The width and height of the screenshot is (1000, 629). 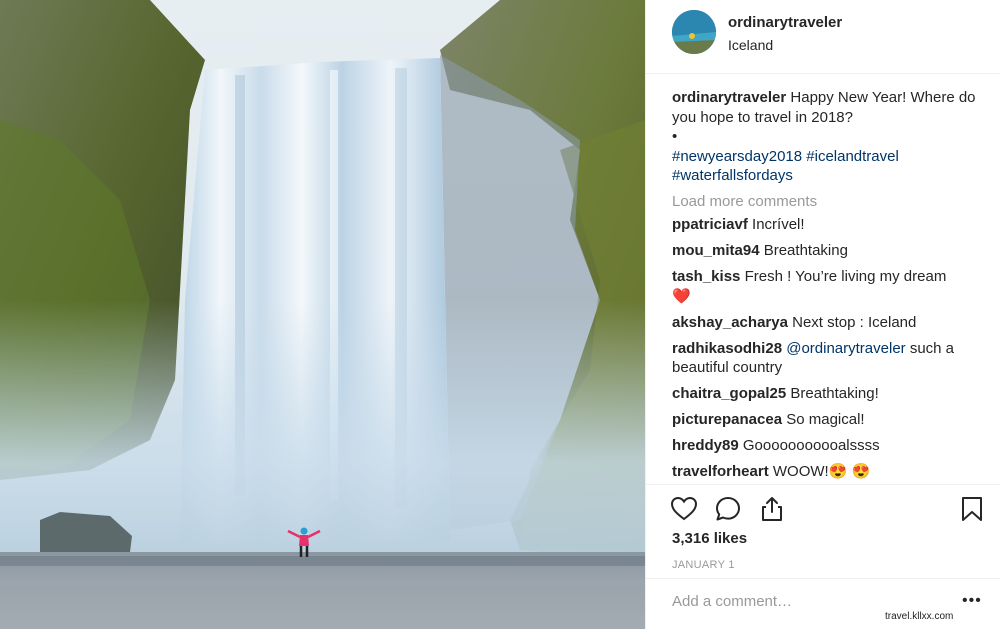 I want to click on watermark: travel.kllxx.com, so click(x=919, y=616).